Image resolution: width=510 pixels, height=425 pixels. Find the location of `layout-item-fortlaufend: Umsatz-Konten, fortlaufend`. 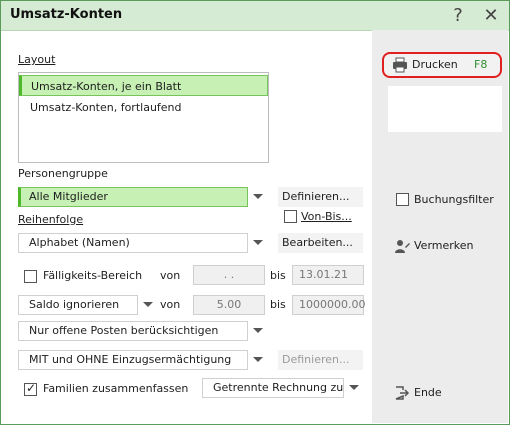

layout-item-fortlaufend: Umsatz-Konten, fortlaufend is located at coordinates (143, 107).